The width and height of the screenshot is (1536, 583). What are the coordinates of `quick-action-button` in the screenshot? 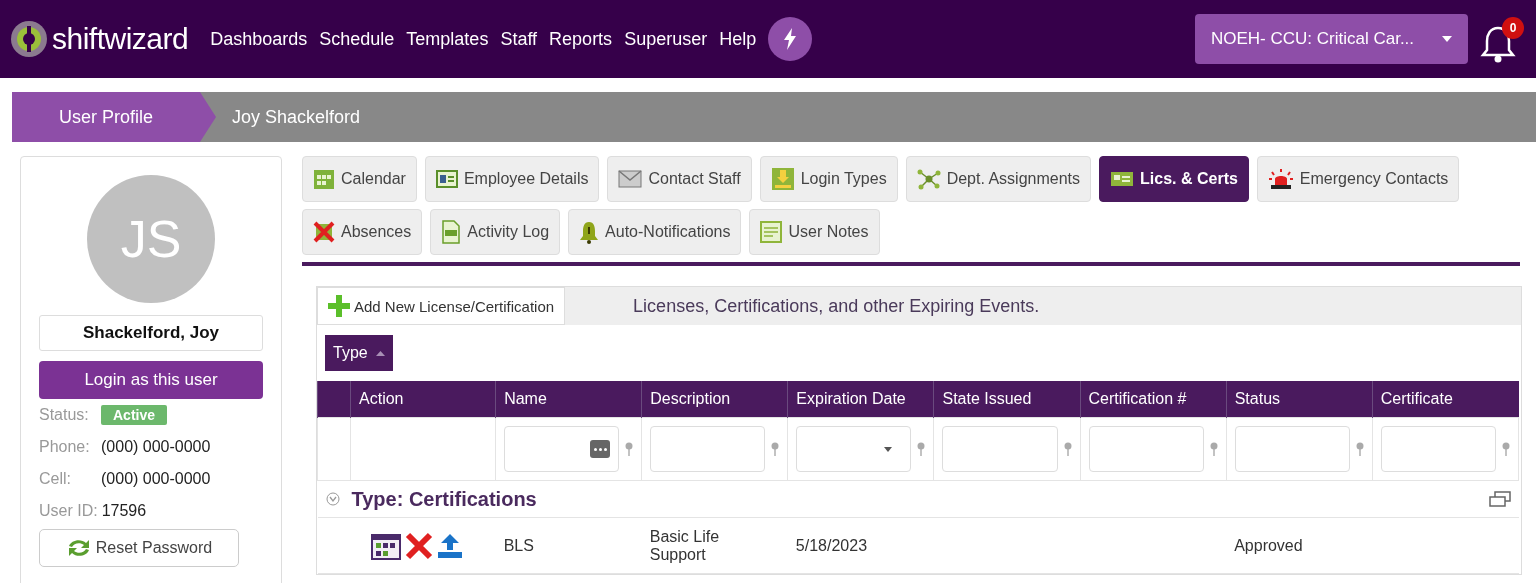 It's located at (790, 39).